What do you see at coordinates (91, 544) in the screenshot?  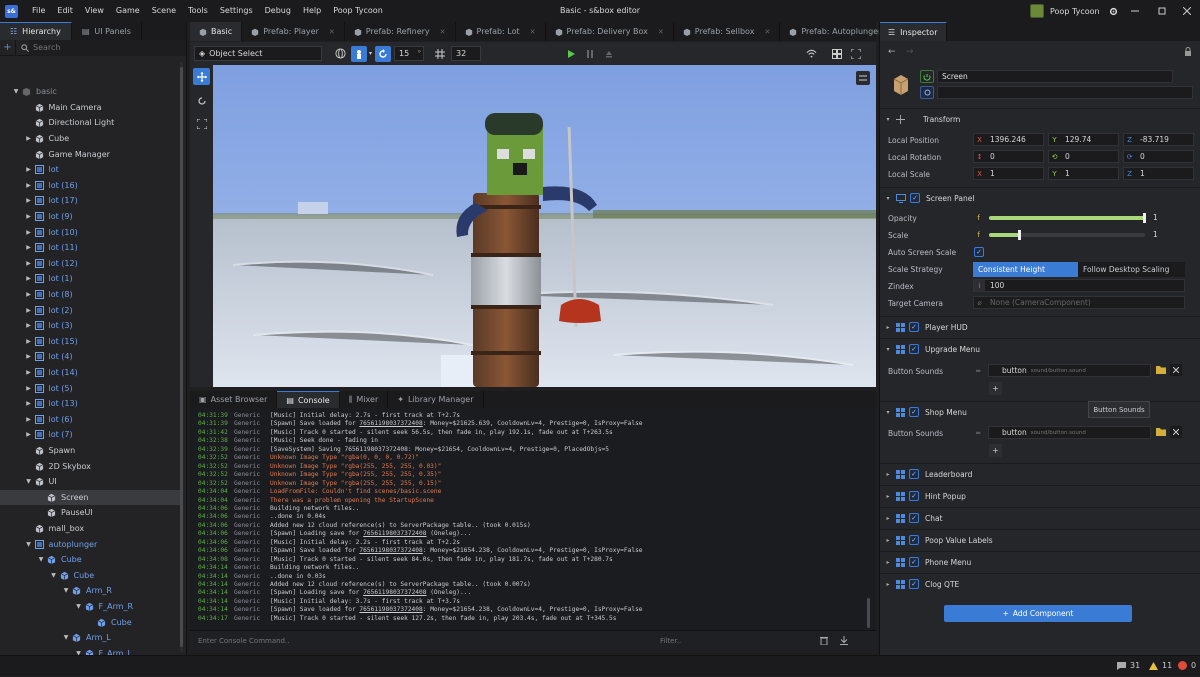 I see `tree-item: ▼ autoplunger` at bounding box center [91, 544].